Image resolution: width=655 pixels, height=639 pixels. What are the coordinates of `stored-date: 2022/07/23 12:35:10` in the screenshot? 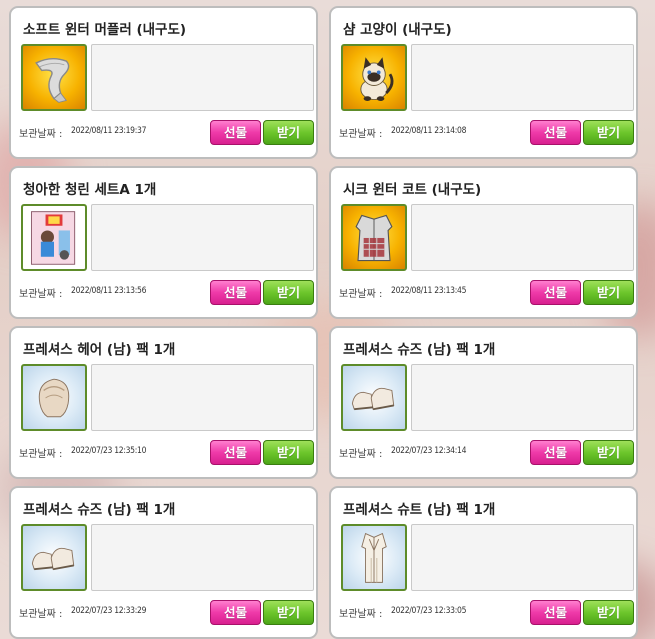 It's located at (109, 451).